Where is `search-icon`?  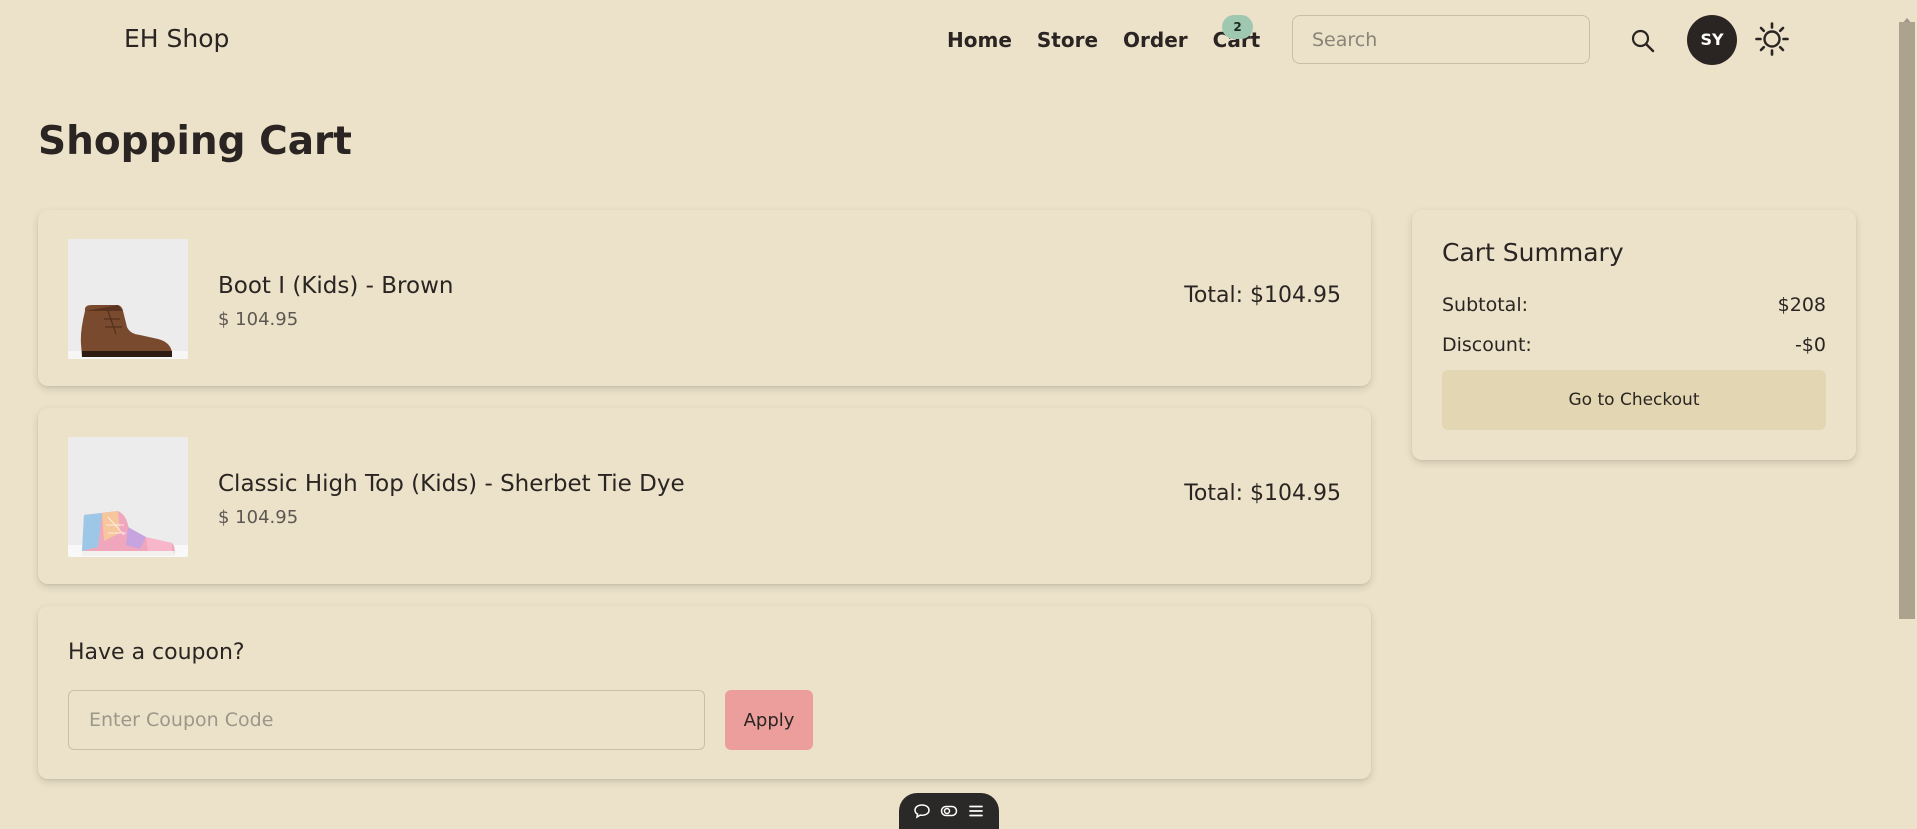 search-icon is located at coordinates (1643, 41).